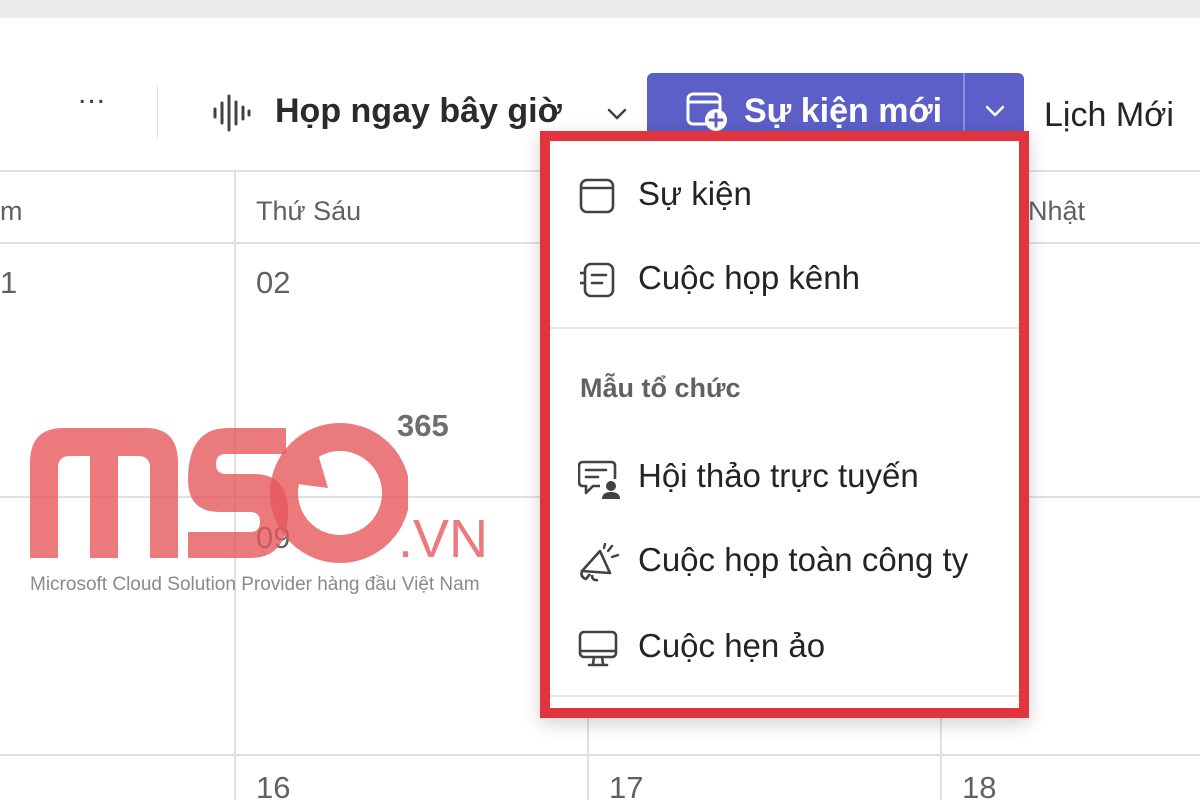  I want to click on date-cell-number: 02, so click(273, 283).